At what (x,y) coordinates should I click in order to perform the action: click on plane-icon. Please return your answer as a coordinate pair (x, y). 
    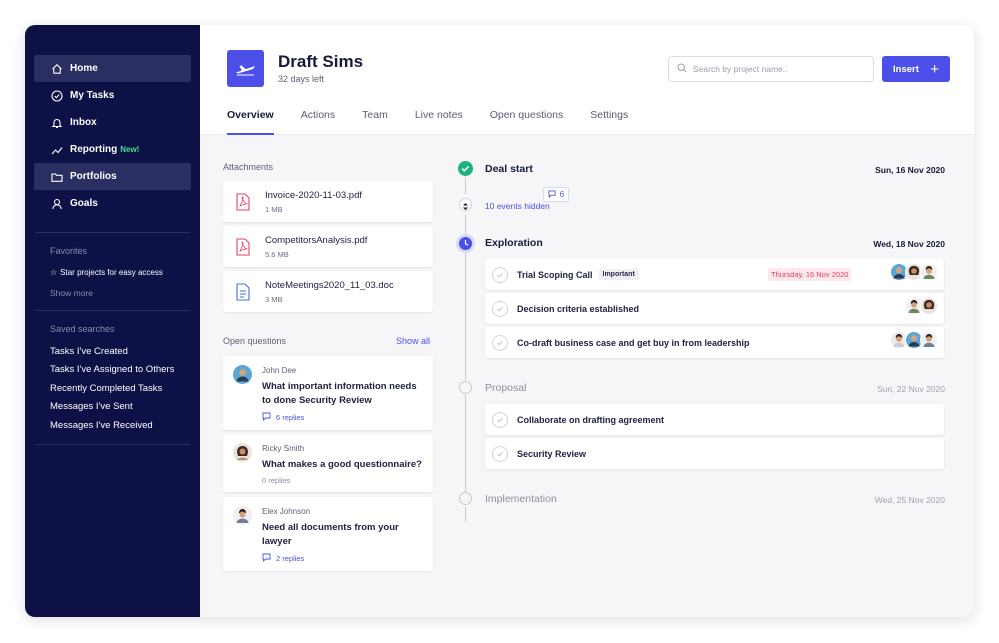
    Looking at the image, I should click on (245, 70).